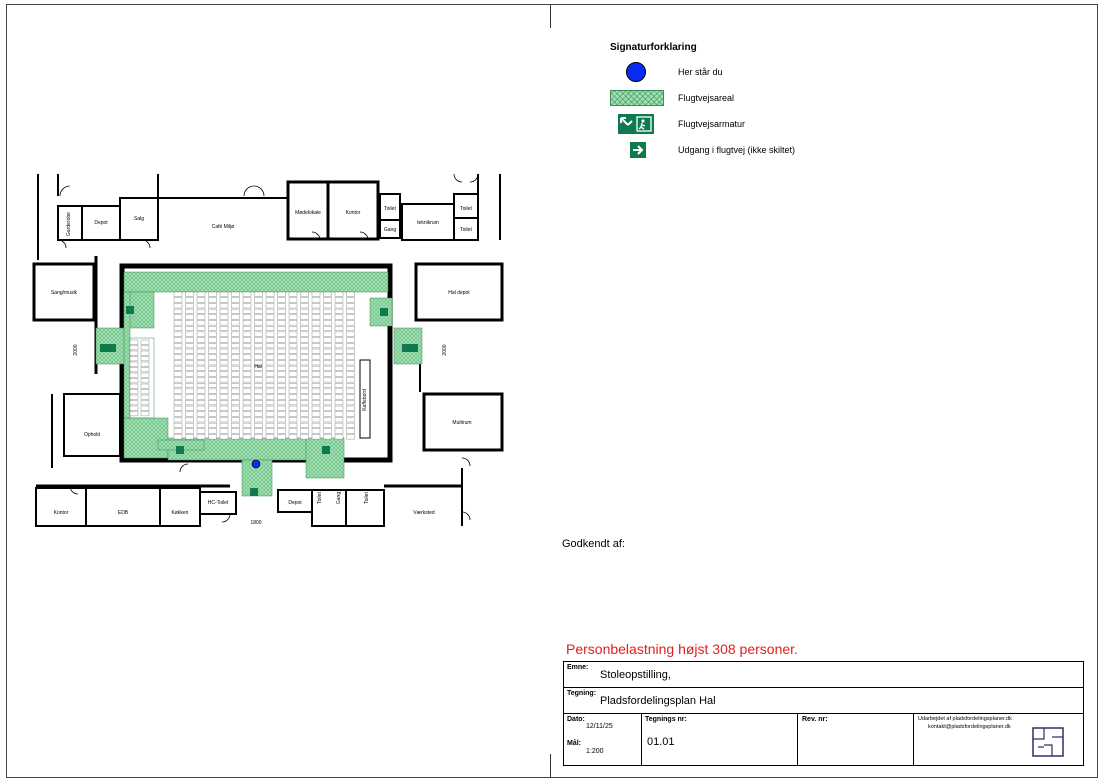  I want to click on room-label: Depot, so click(295, 503).